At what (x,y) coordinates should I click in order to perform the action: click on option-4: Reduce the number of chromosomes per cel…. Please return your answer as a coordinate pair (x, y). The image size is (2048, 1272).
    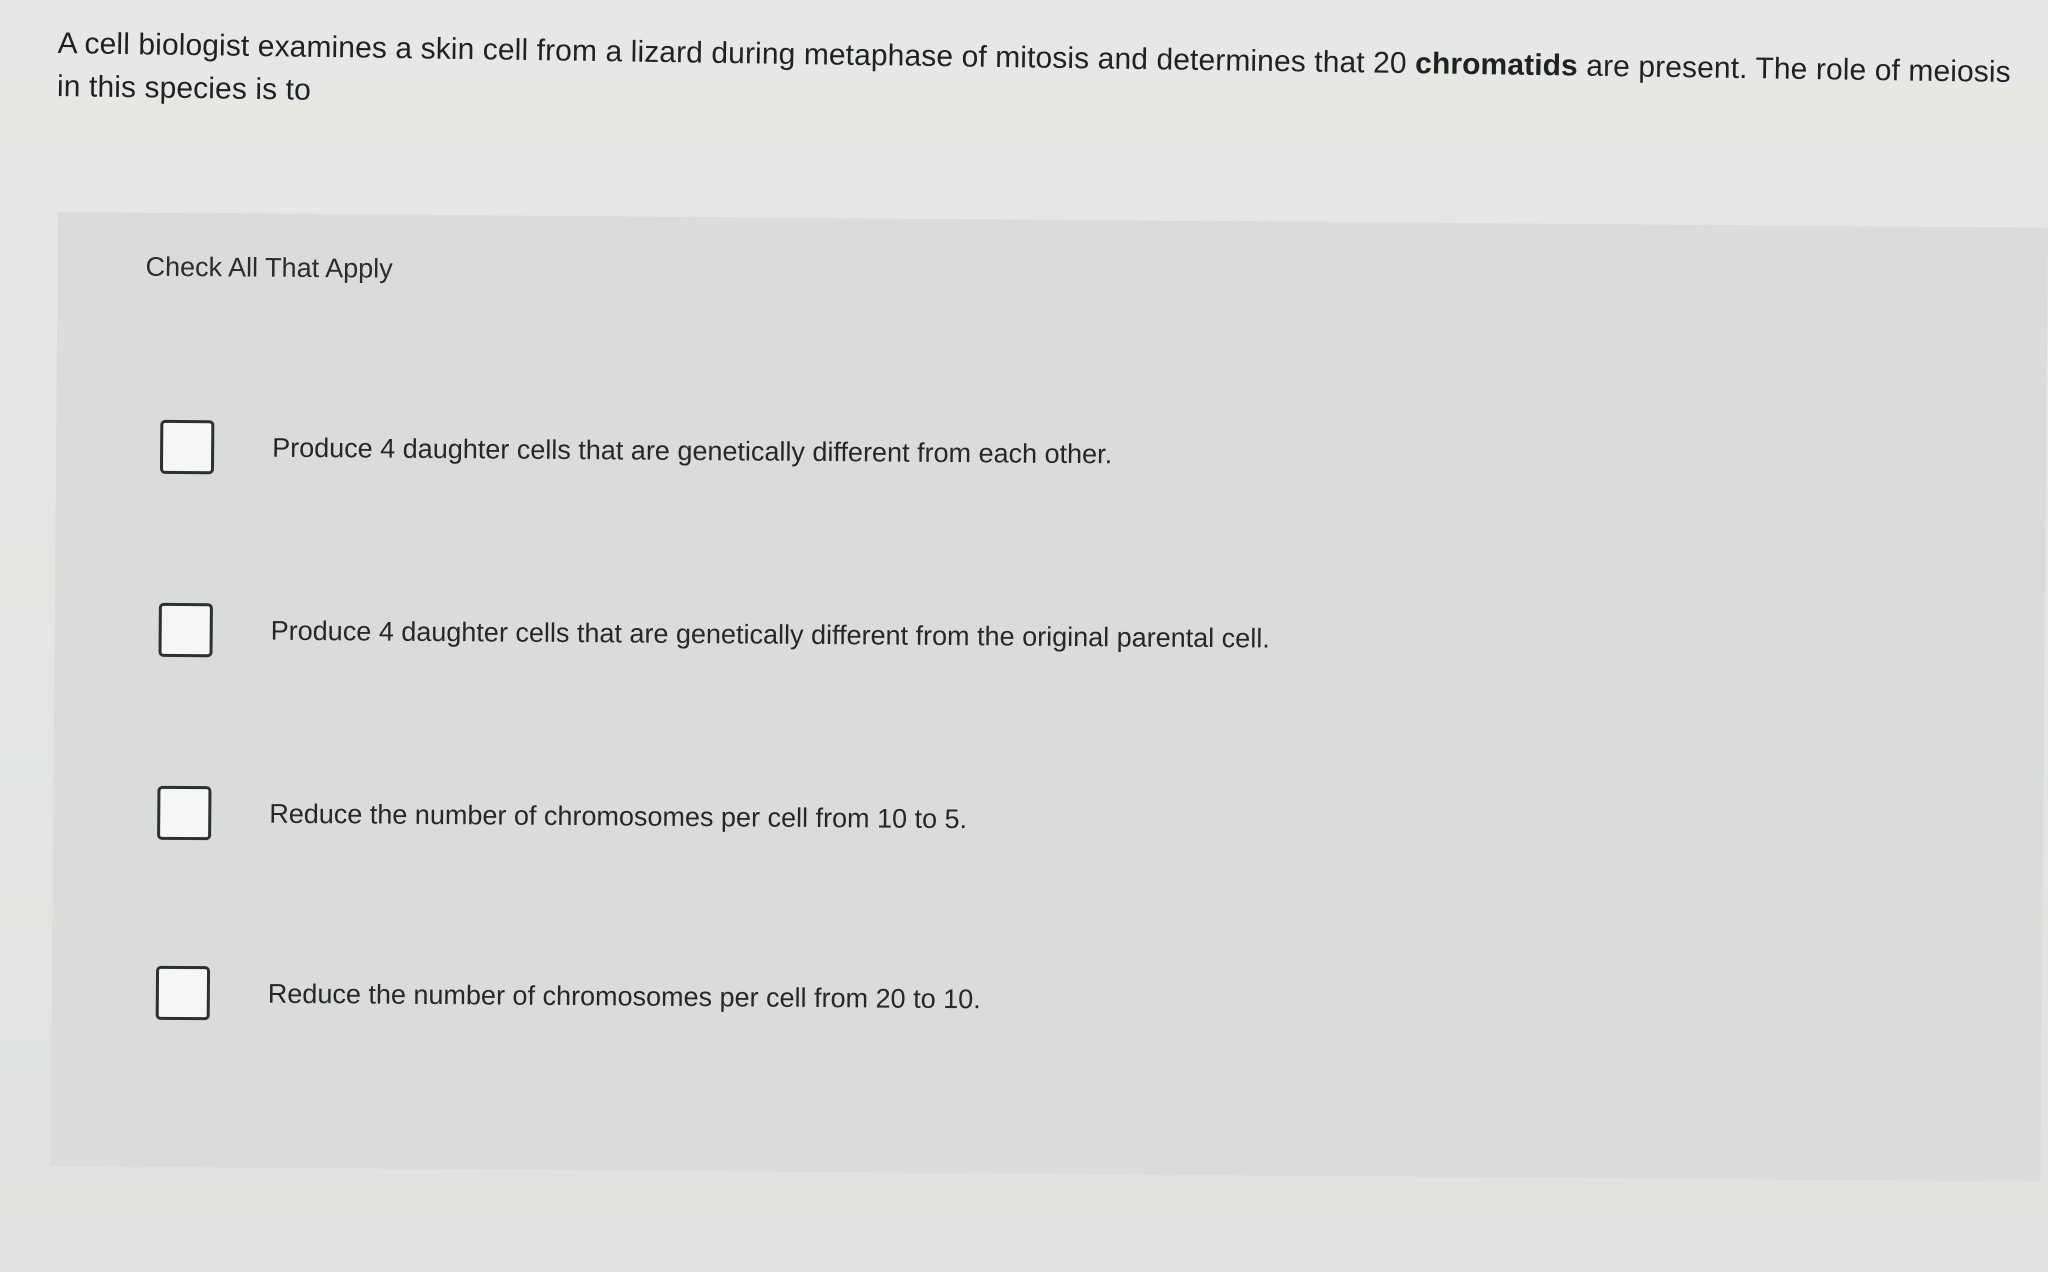
    Looking at the image, I should click on (568, 995).